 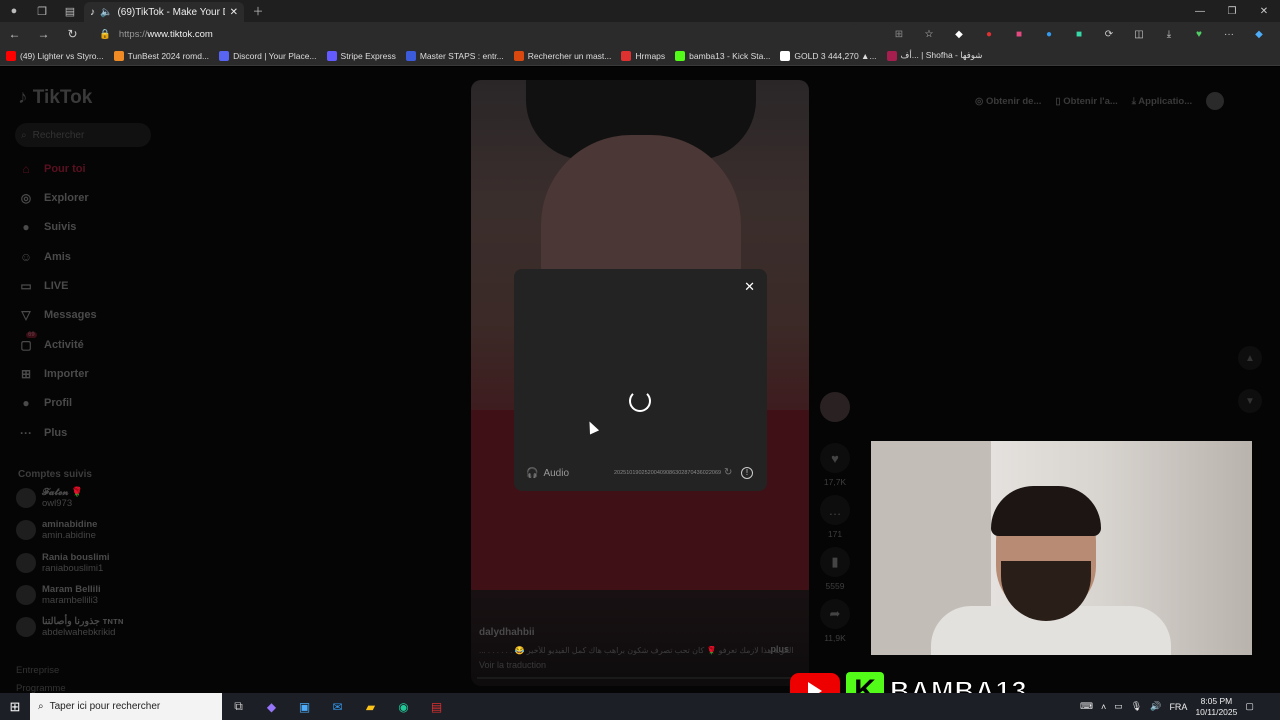 What do you see at coordinates (234, 12) in the screenshot?
I see `tab-close-icon: ✕` at bounding box center [234, 12].